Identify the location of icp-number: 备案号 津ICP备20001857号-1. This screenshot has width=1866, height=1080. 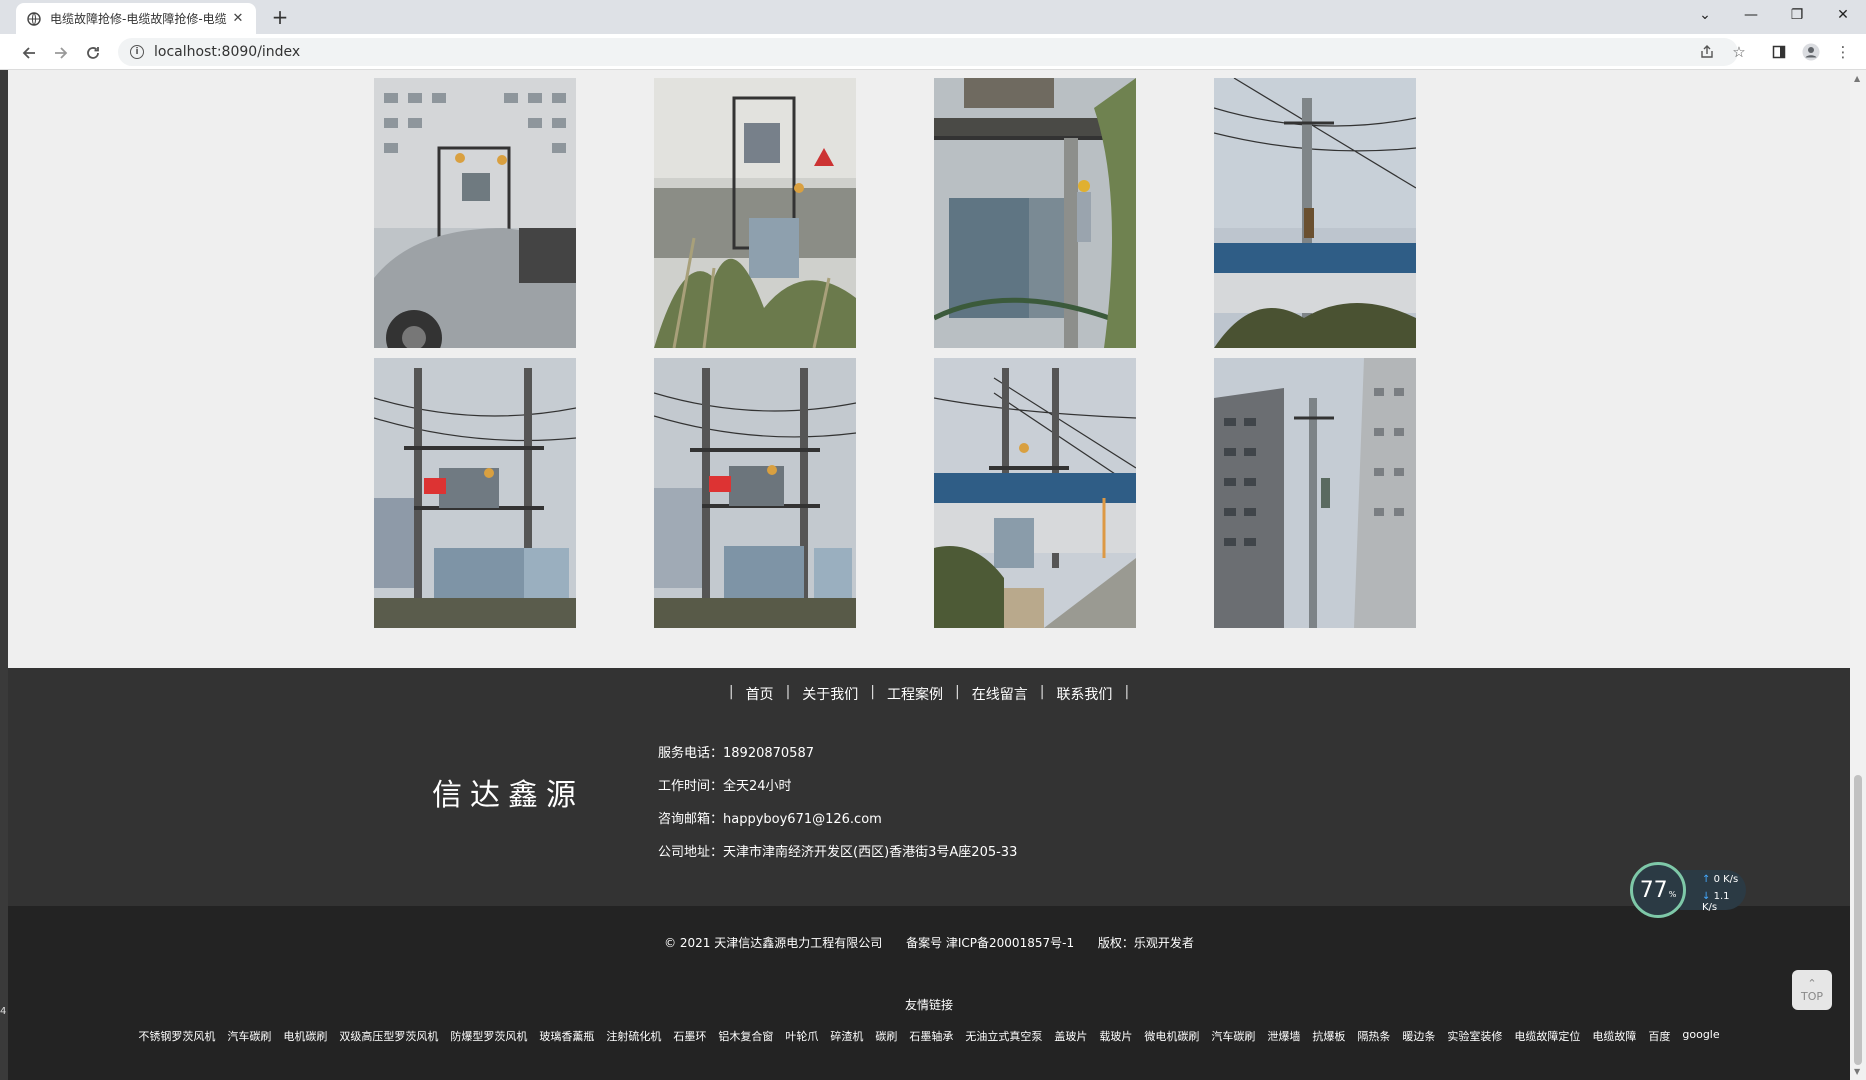
(990, 943).